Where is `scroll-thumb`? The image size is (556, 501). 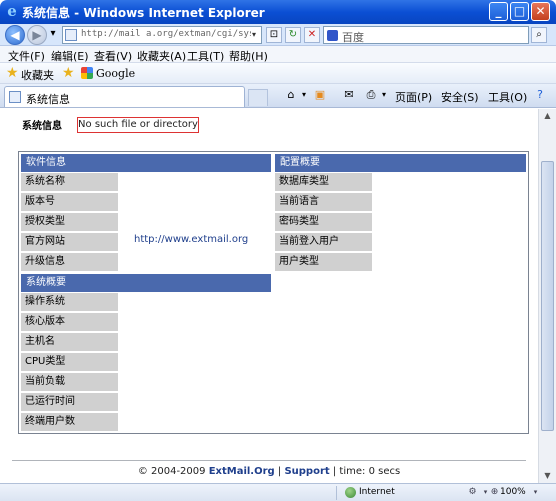 scroll-thumb is located at coordinates (547, 296).